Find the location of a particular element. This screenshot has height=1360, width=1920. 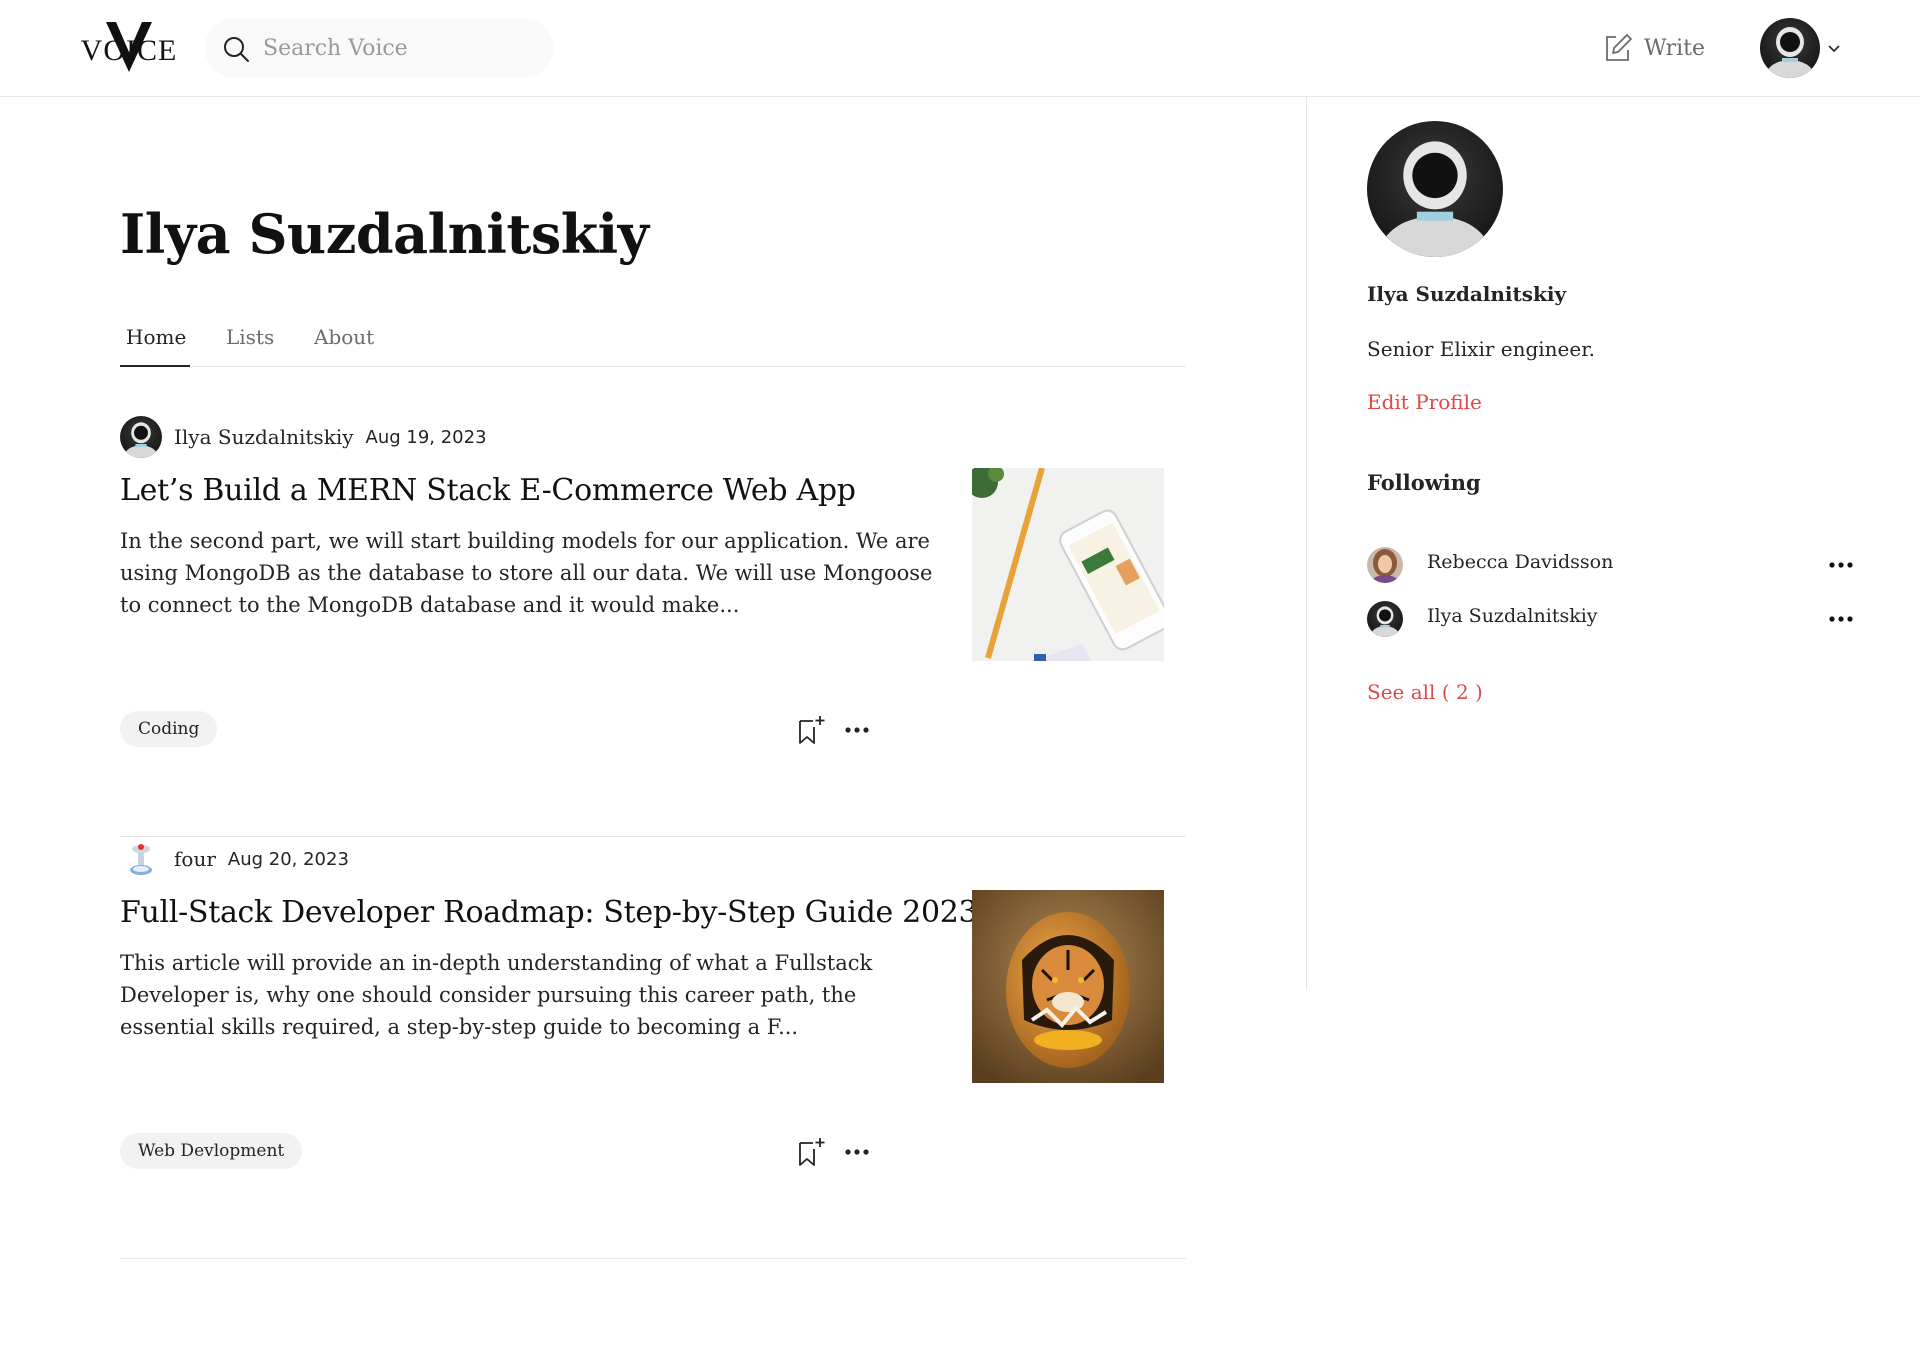

tag-chip: Web Devlopment is located at coordinates (211, 1151).